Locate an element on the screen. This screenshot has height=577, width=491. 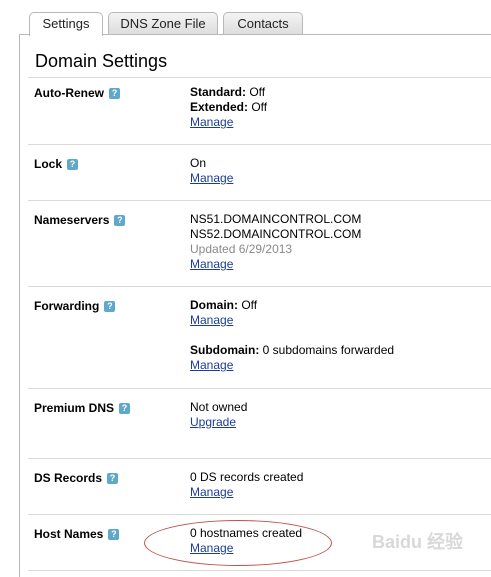
auto-renew-value: Standard: Off Extended: Off Manage is located at coordinates (228, 107).